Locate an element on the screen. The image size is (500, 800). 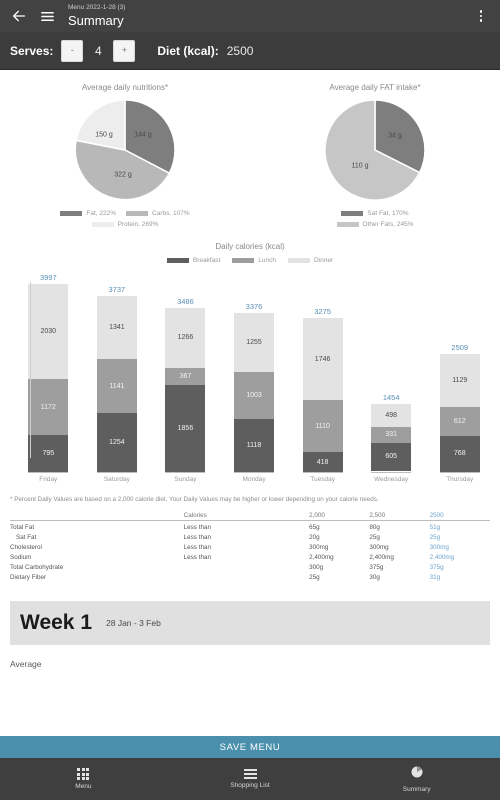
legend-swatch-fat is located at coordinates (71, 213).